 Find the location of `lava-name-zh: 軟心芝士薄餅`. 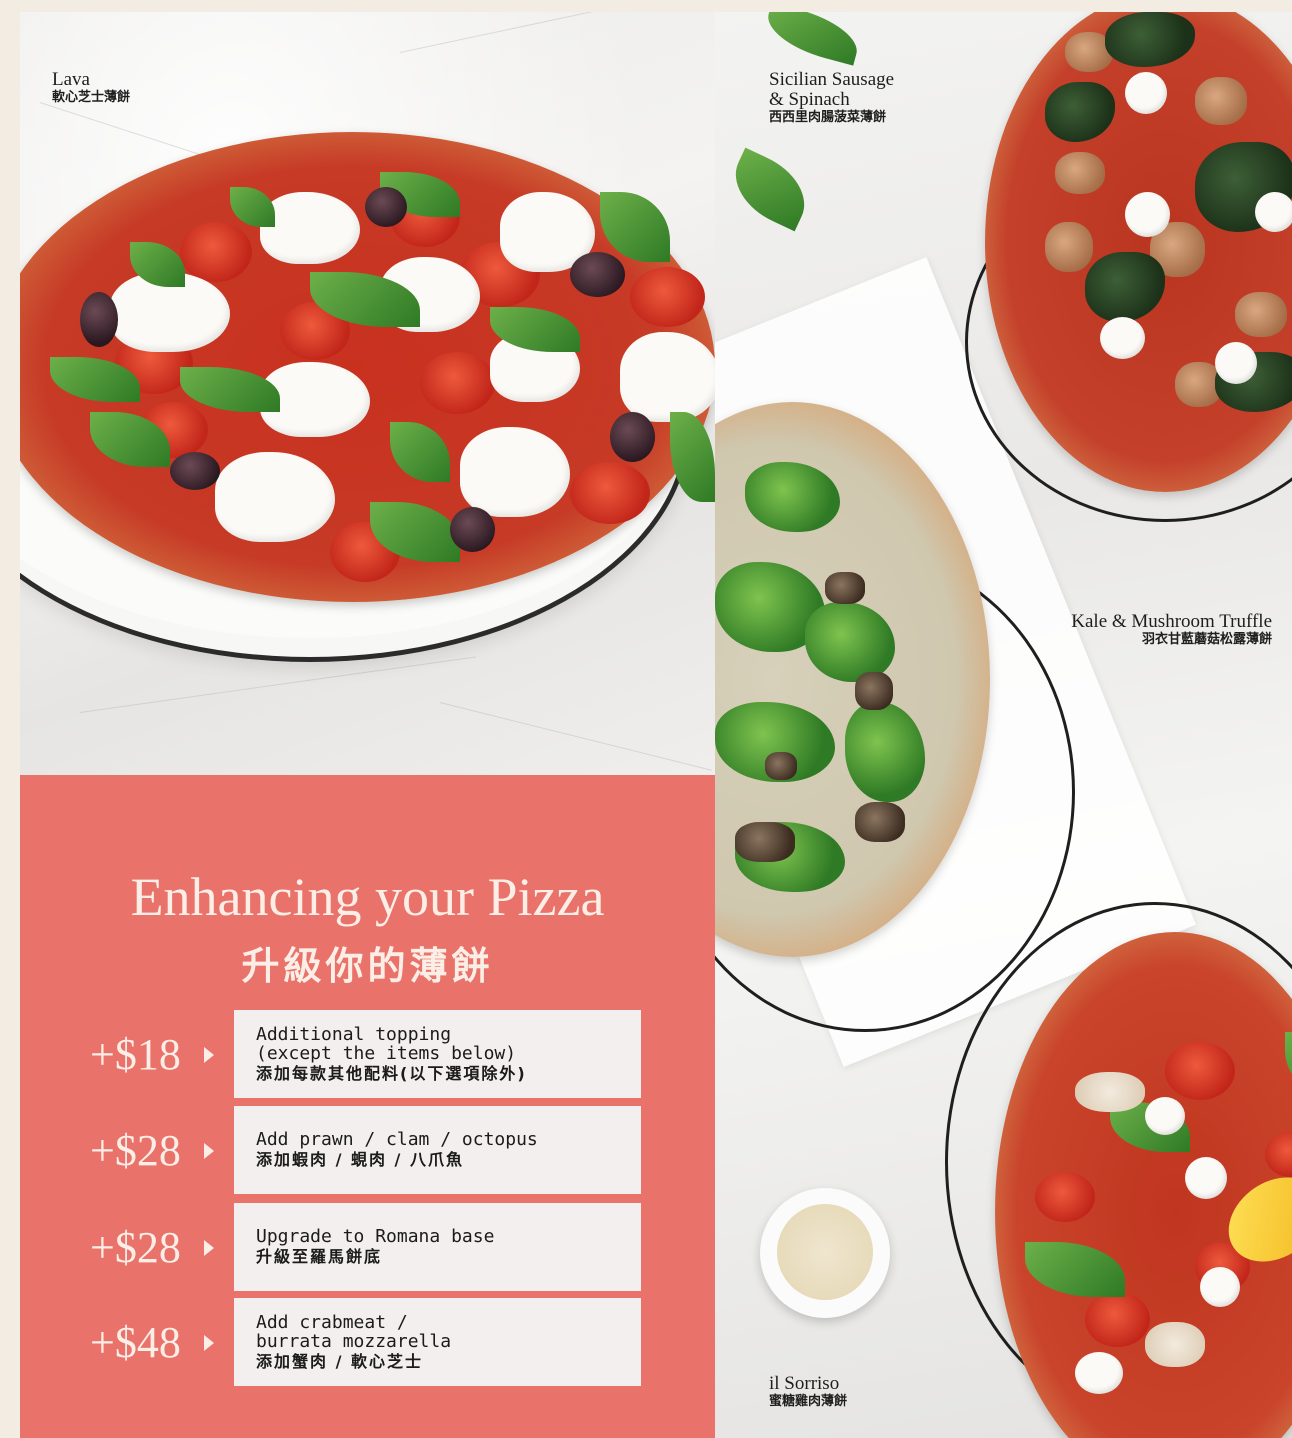

lava-name-zh: 軟心芝士薄餅 is located at coordinates (91, 97).